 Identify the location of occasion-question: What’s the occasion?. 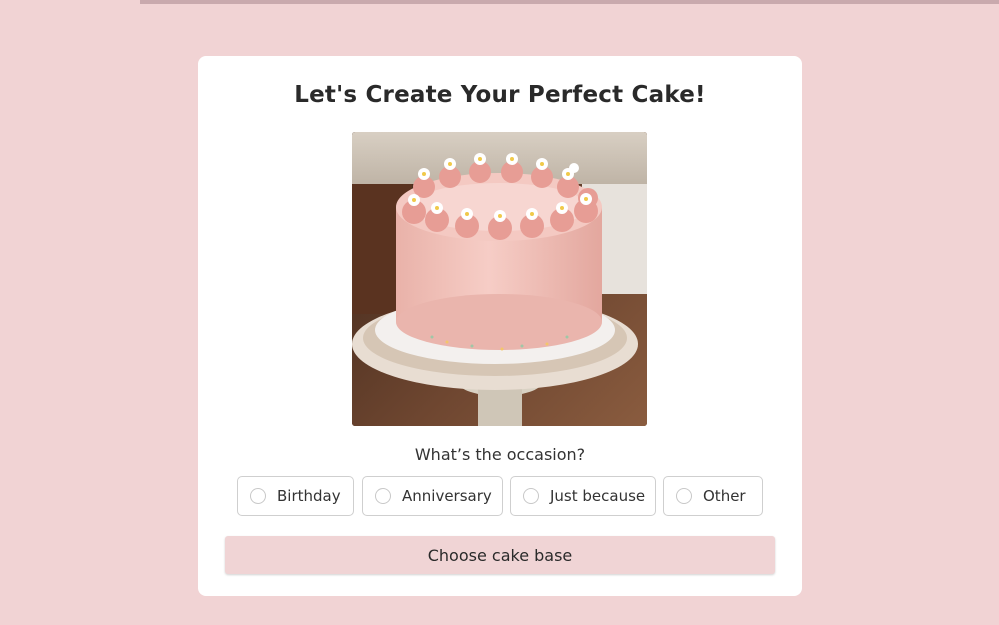
(500, 454).